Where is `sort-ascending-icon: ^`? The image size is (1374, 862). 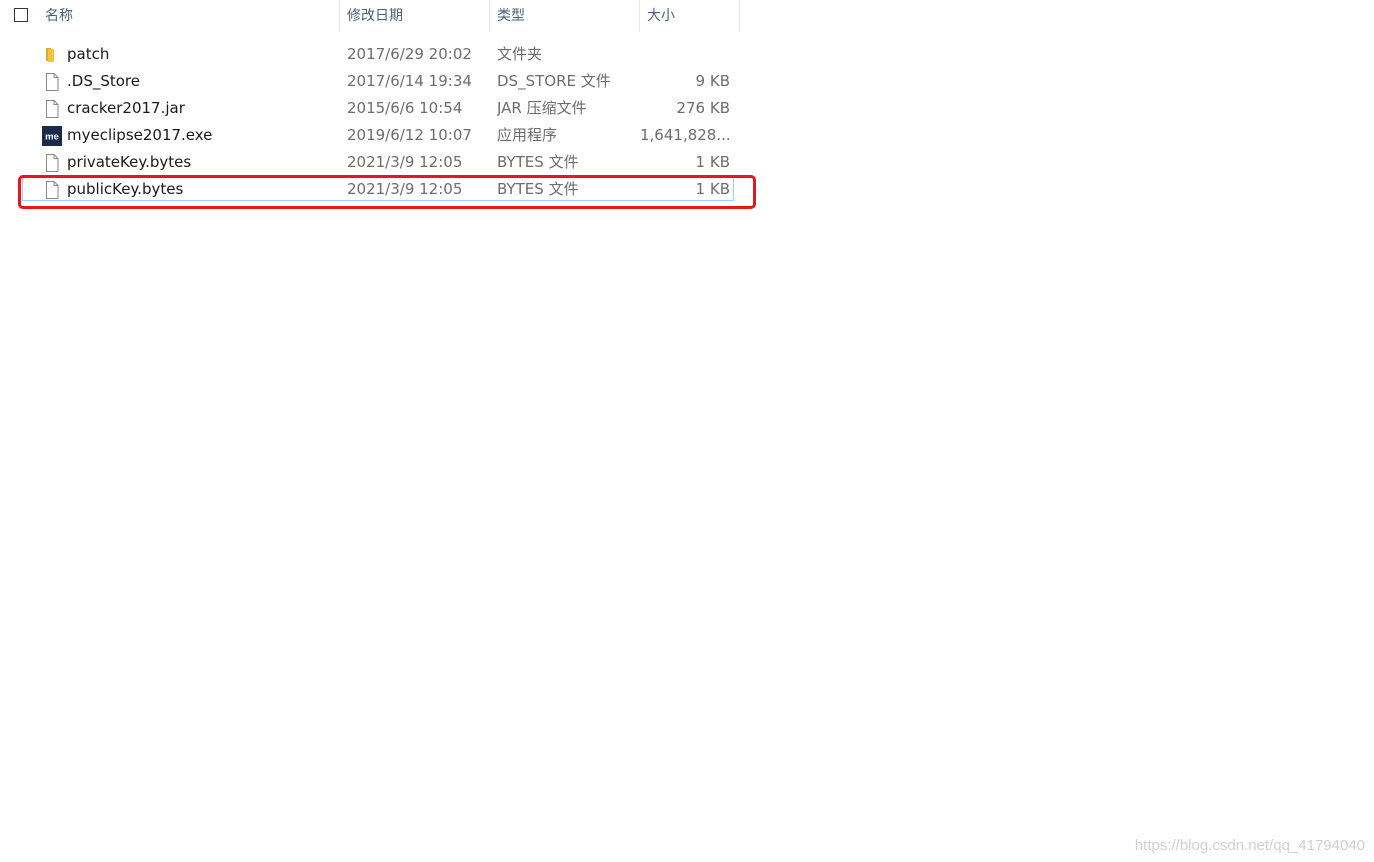
sort-ascending-icon: ^ is located at coordinates (175, 4).